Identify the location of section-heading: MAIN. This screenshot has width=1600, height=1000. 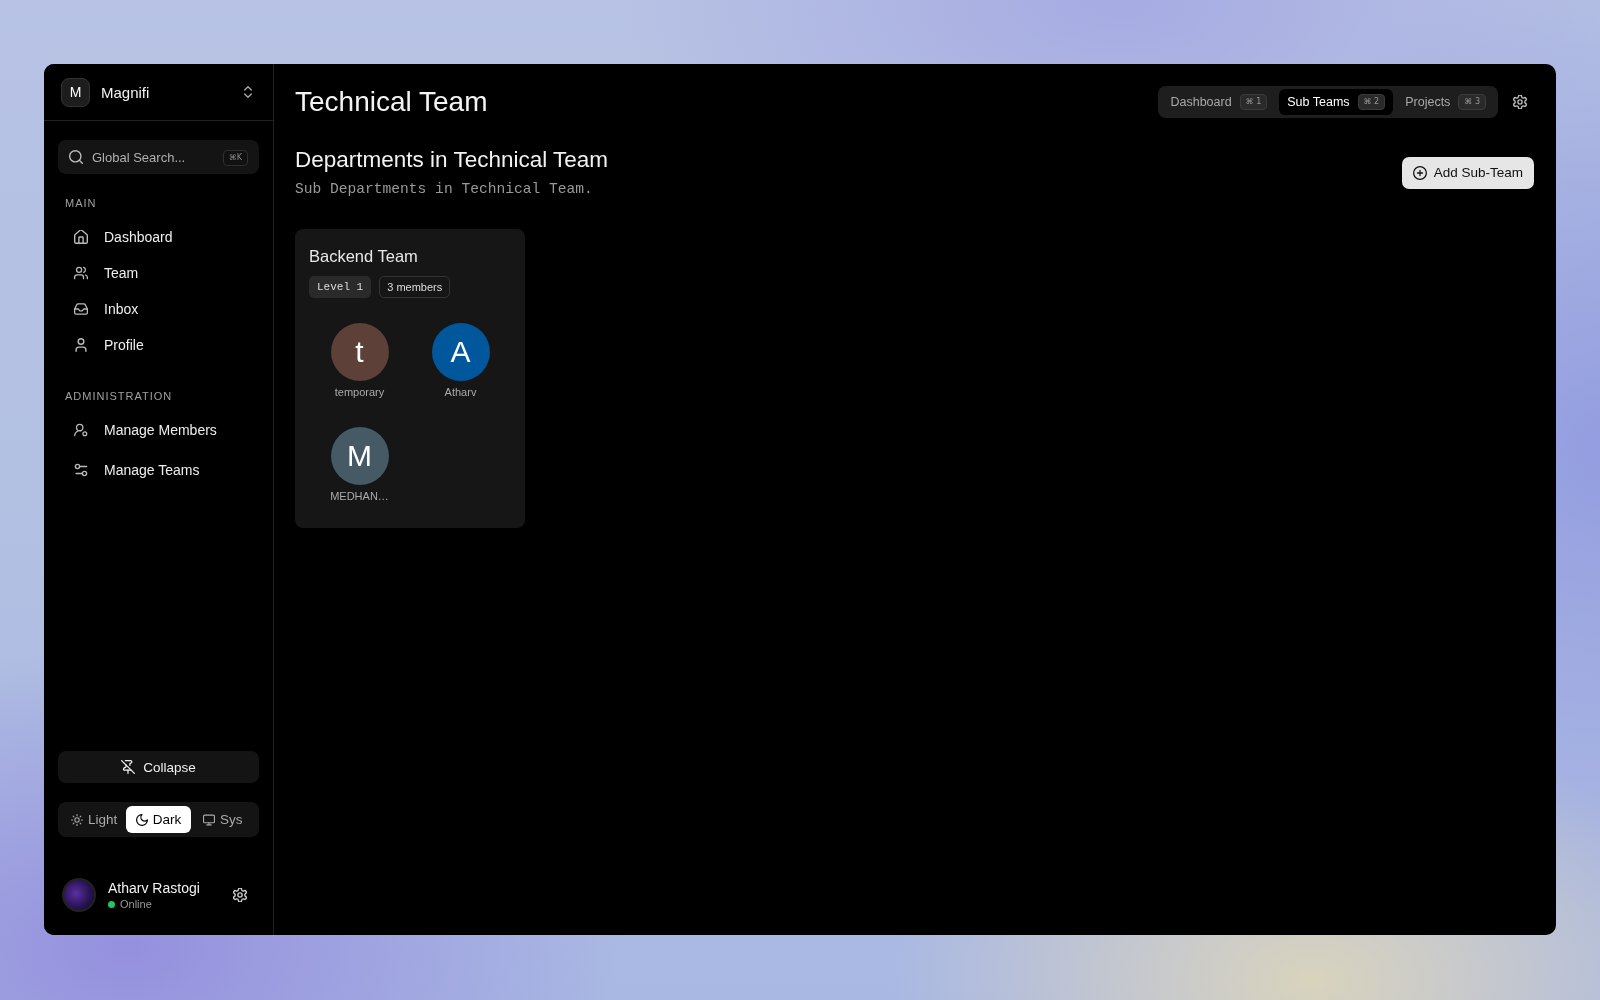
(81, 203).